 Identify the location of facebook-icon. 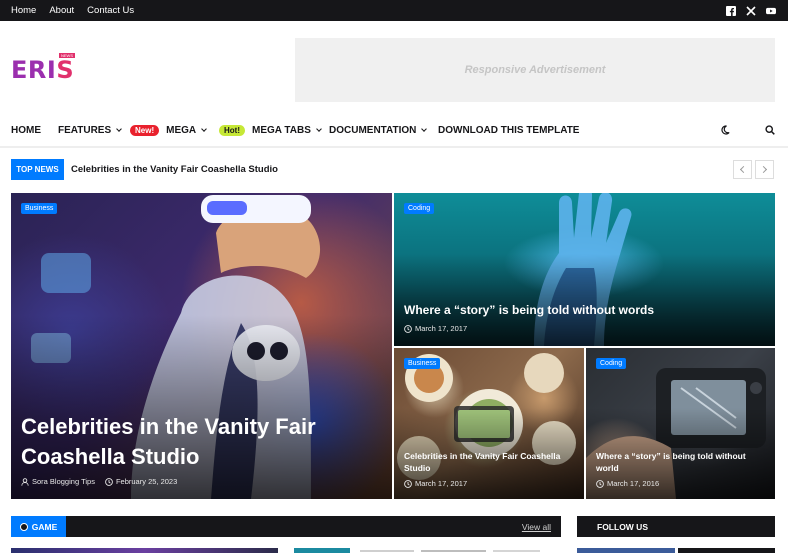
(731, 10).